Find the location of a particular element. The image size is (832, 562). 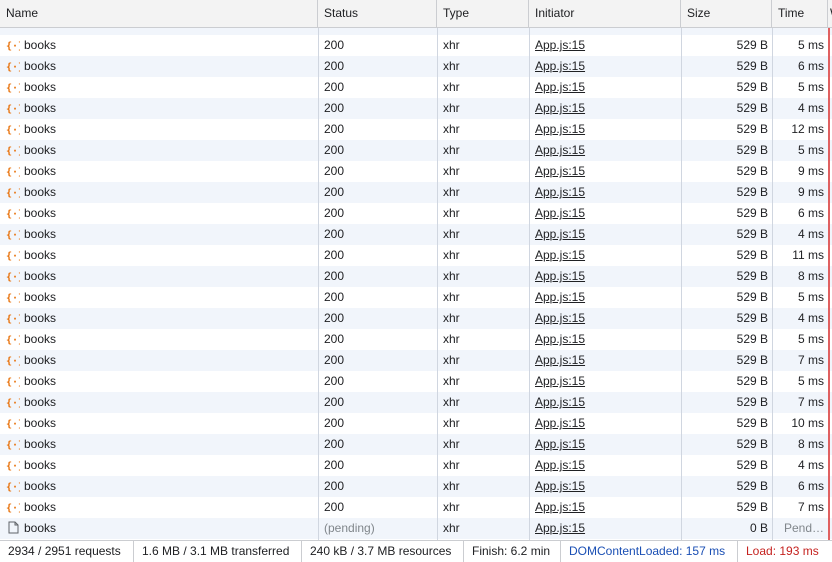

column-header-initiator: Initiator is located at coordinates (605, 13).